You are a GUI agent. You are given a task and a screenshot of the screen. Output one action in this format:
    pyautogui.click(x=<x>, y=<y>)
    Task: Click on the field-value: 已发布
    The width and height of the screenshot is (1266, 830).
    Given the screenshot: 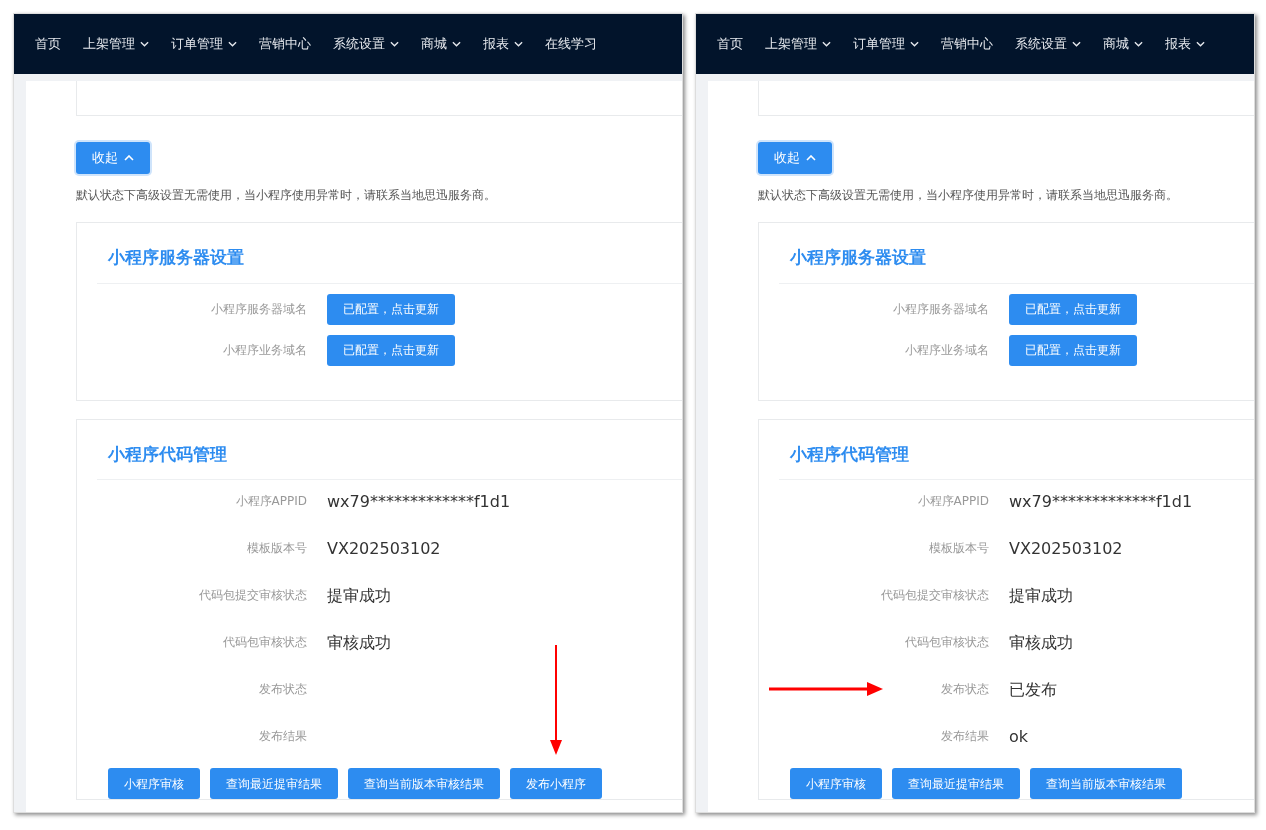 What is the action you would take?
    pyautogui.click(x=1033, y=690)
    